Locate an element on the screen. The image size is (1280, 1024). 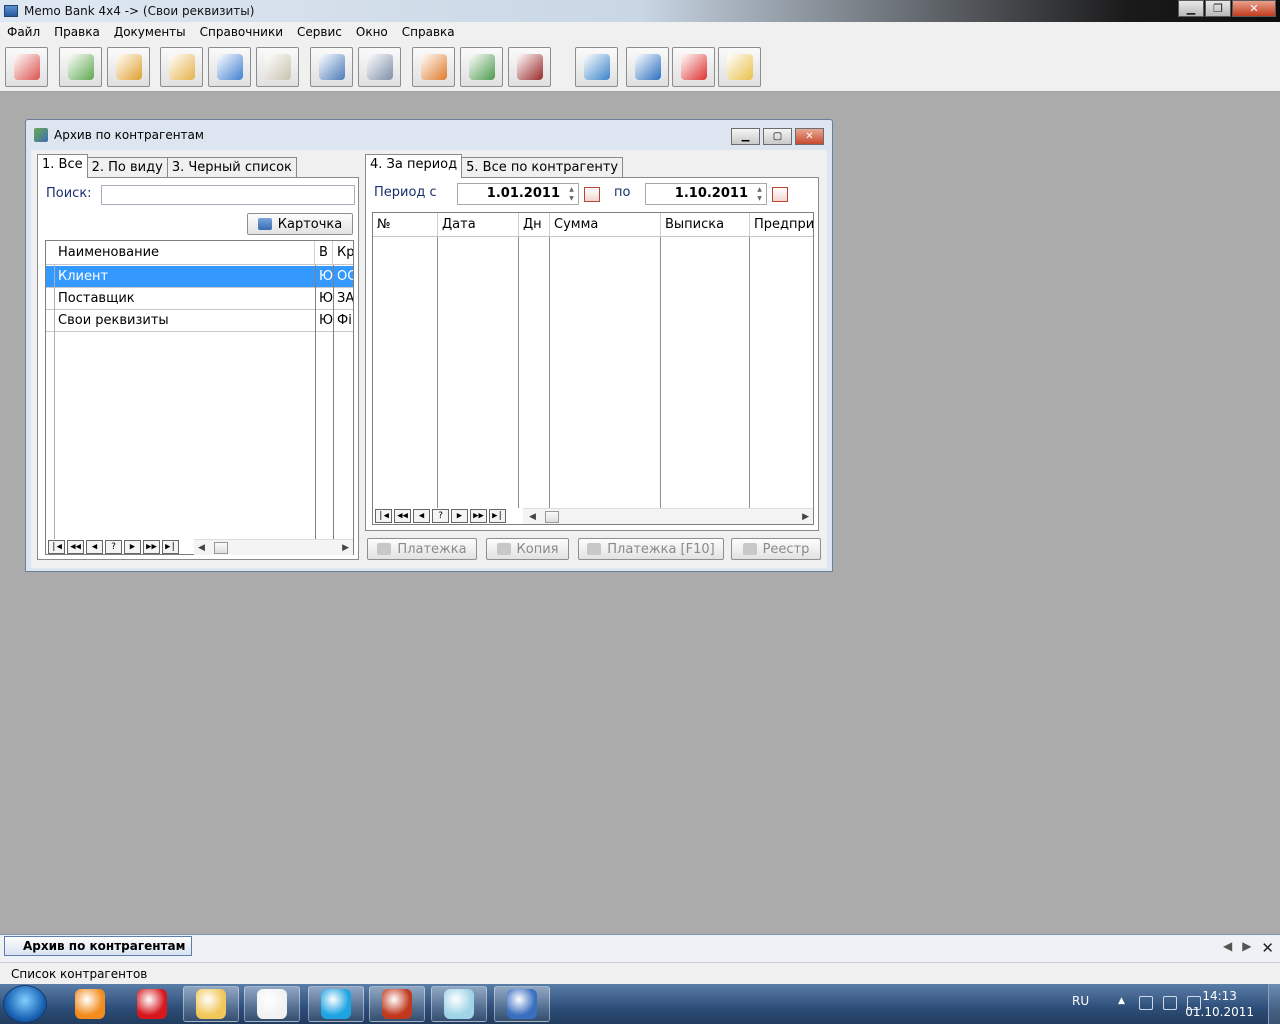
col-type: В is located at coordinates (324, 252).